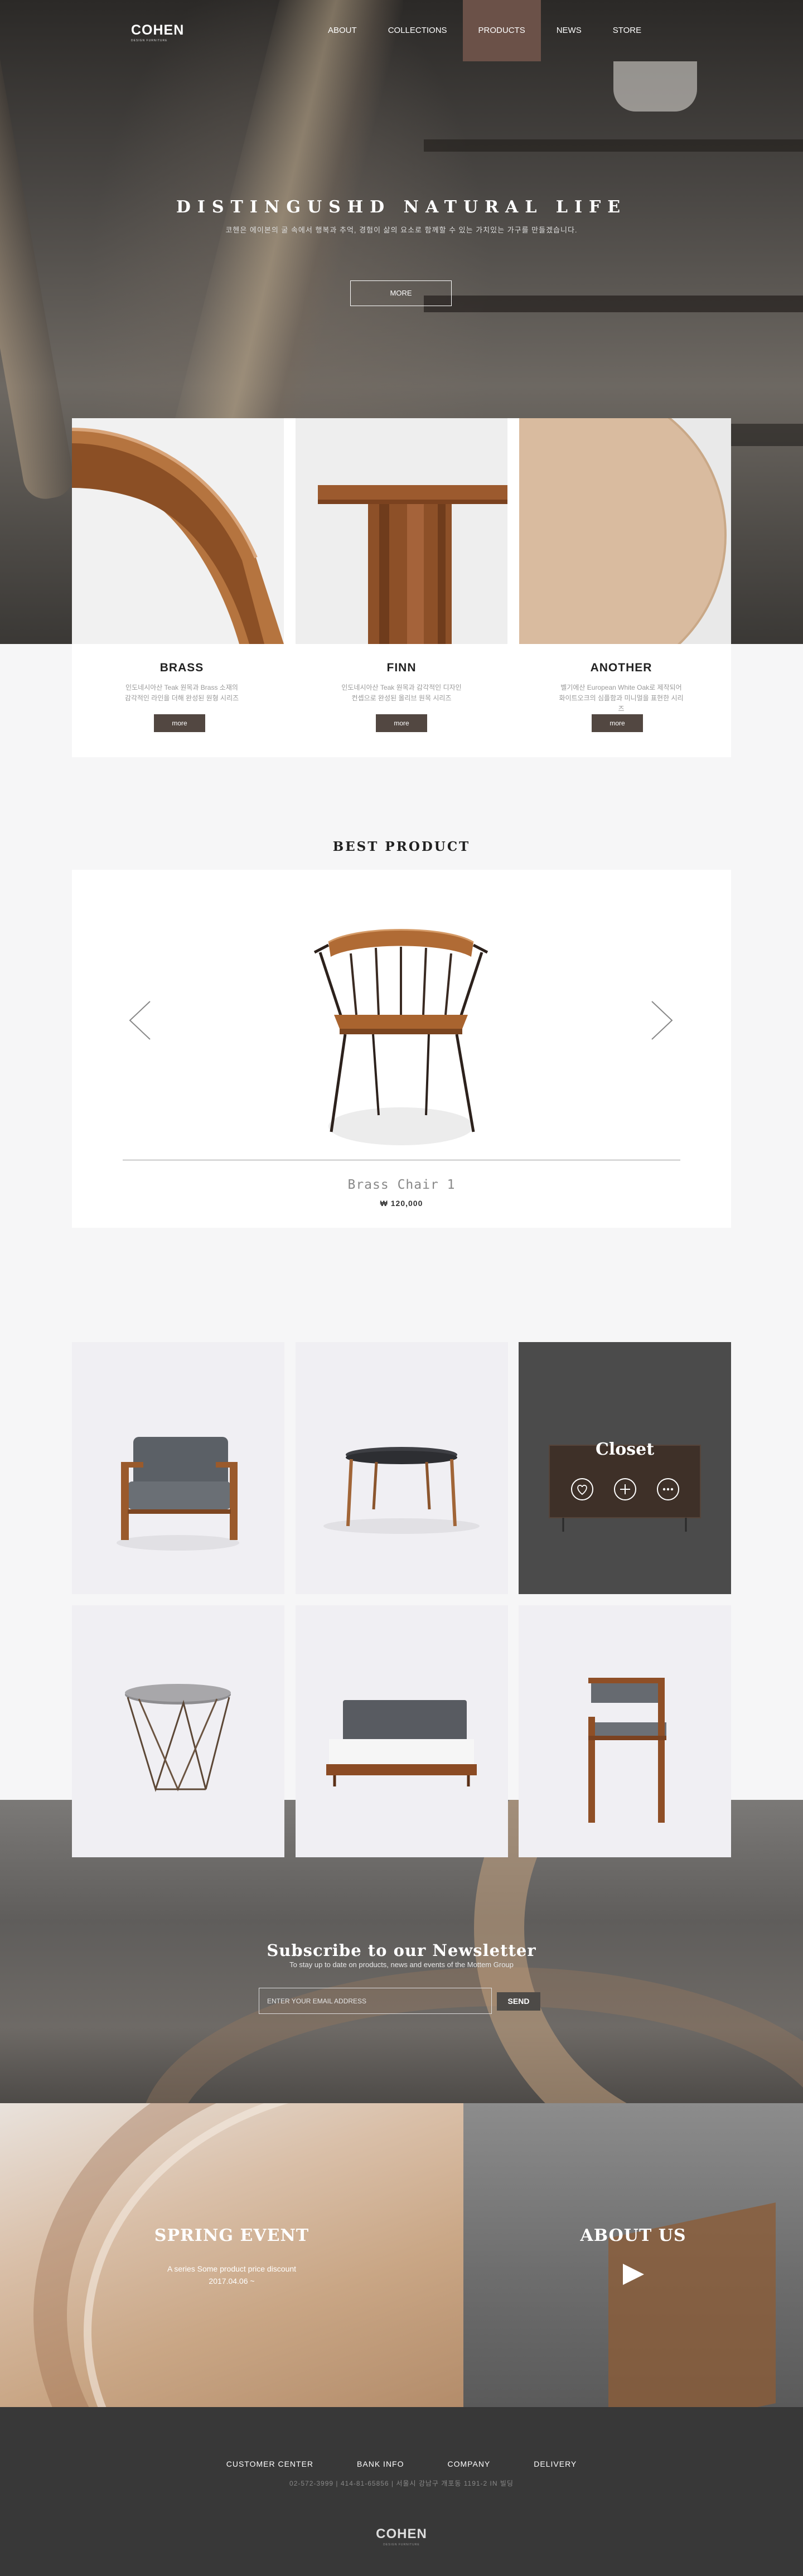 The width and height of the screenshot is (803, 2576). I want to click on logo-text: COHEN, so click(158, 30).